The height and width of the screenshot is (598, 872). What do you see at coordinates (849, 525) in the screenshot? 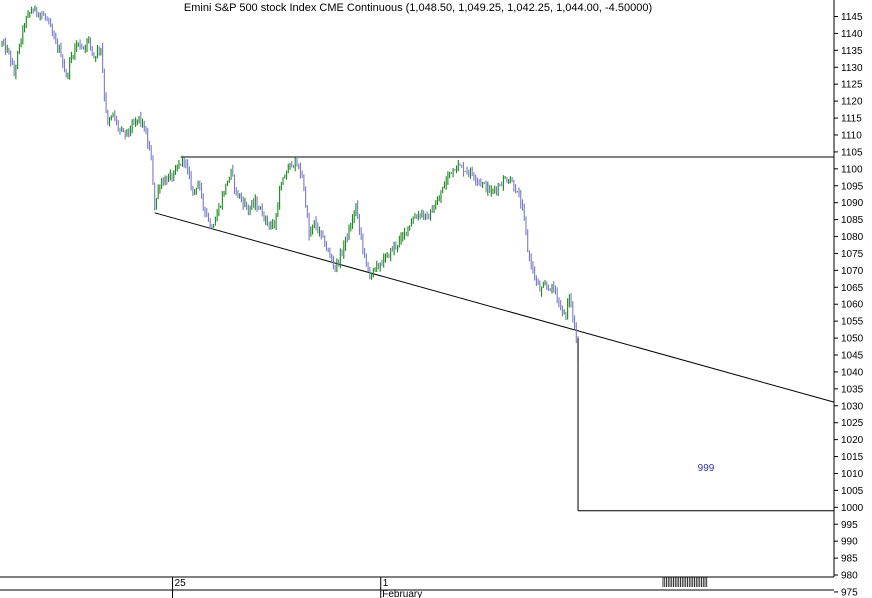
I see `y-tick-label: 995` at bounding box center [849, 525].